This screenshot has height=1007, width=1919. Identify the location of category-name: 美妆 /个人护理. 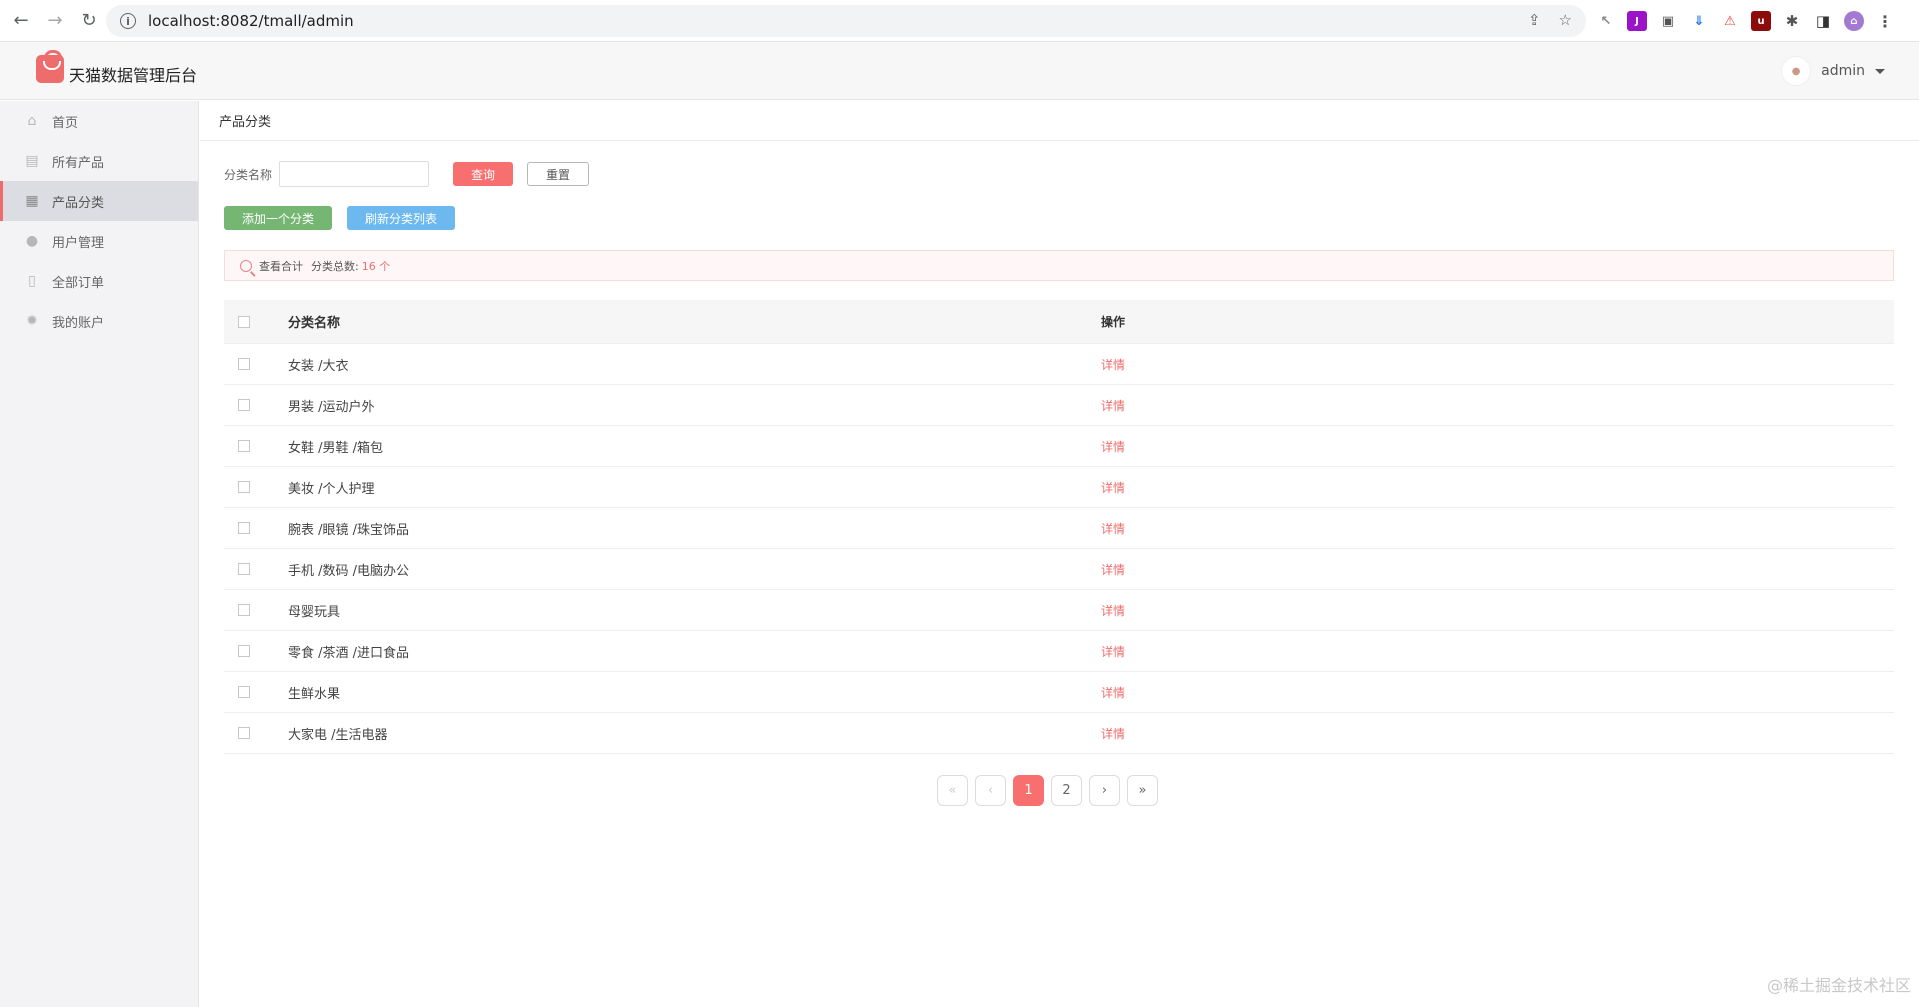
(331, 489).